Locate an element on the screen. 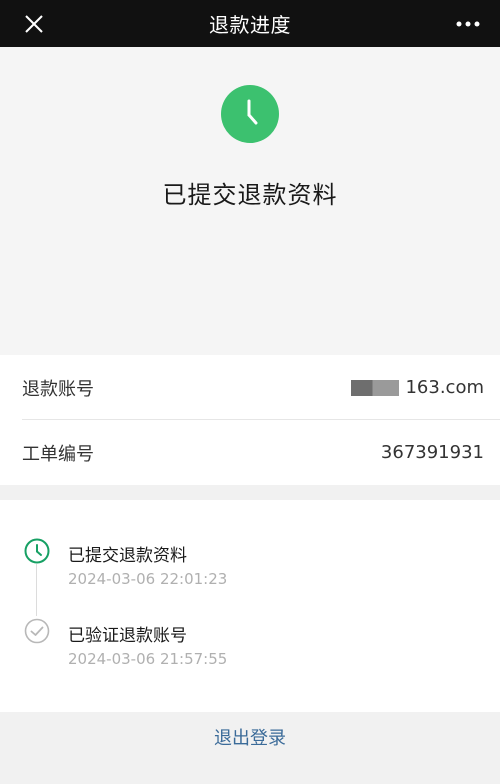 The image size is (500, 784). page-title: 退款进度 is located at coordinates (250, 25).